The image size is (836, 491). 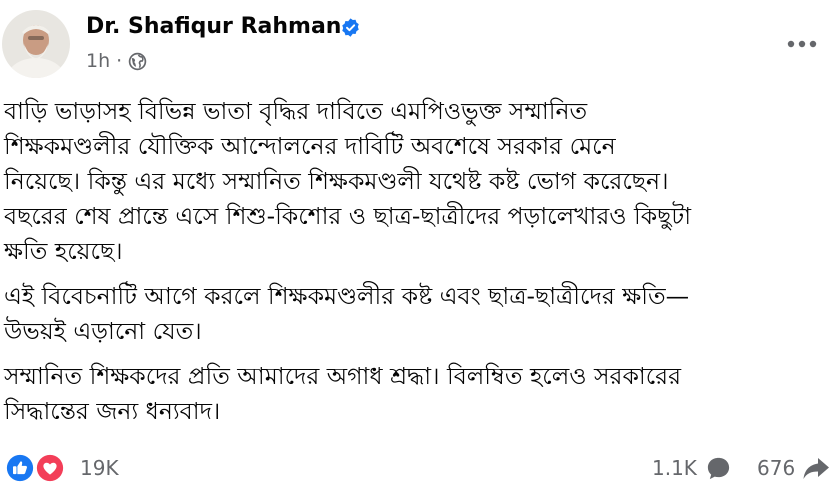 I want to click on post-meta: 1h ·, so click(x=116, y=61).